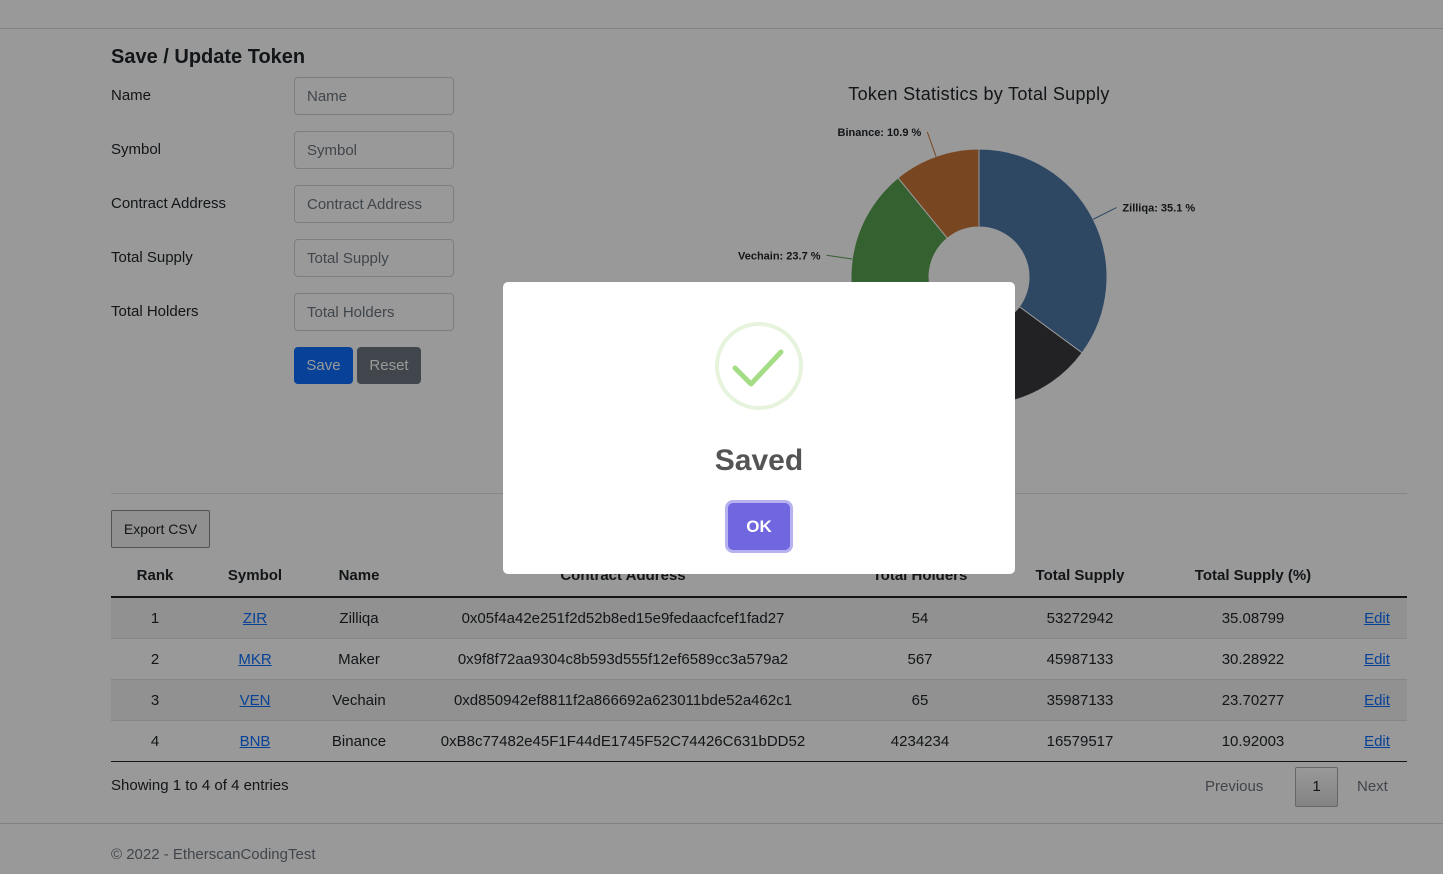  What do you see at coordinates (759, 428) in the screenshot?
I see `success-dialog: Saved OK` at bounding box center [759, 428].